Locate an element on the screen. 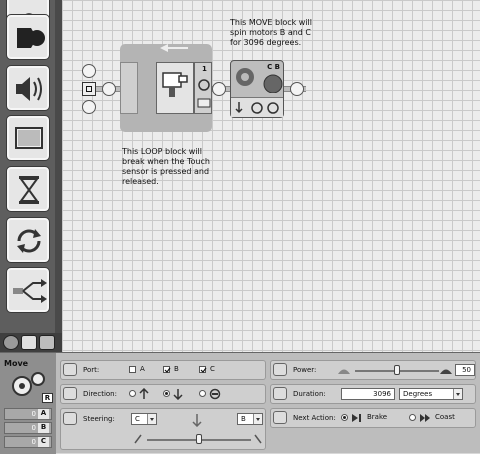  palette-tabs is located at coordinates (31, 342).